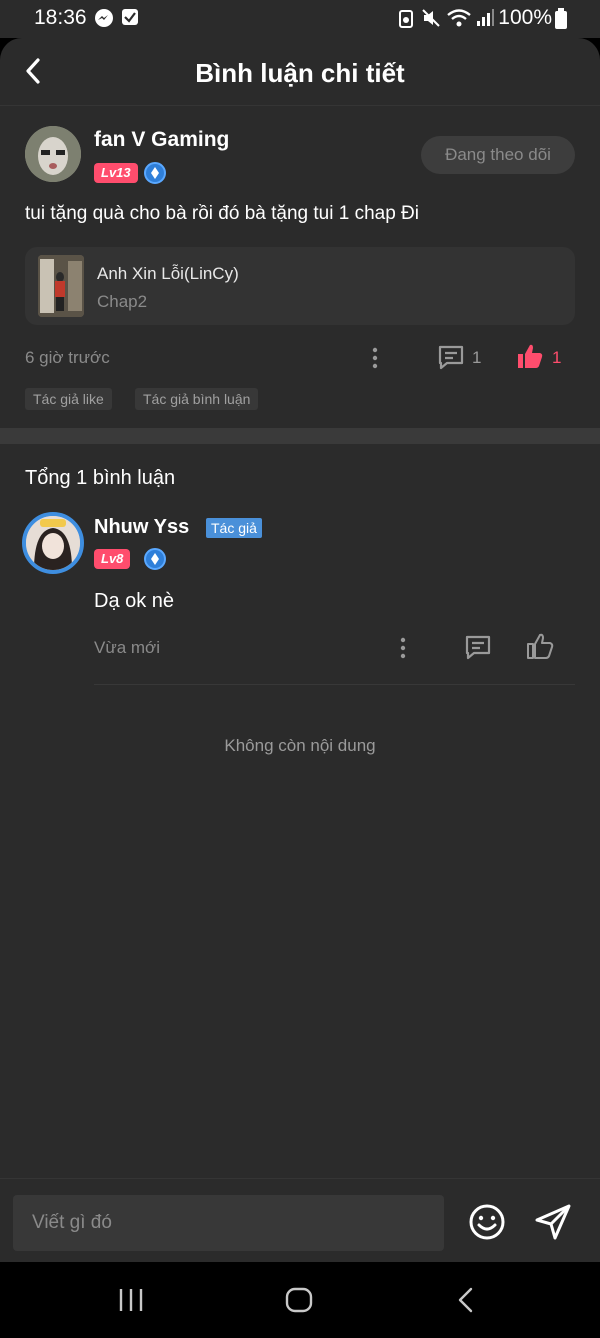 This screenshot has width=600, height=1338. I want to click on level-badge: Lv13, so click(116, 173).